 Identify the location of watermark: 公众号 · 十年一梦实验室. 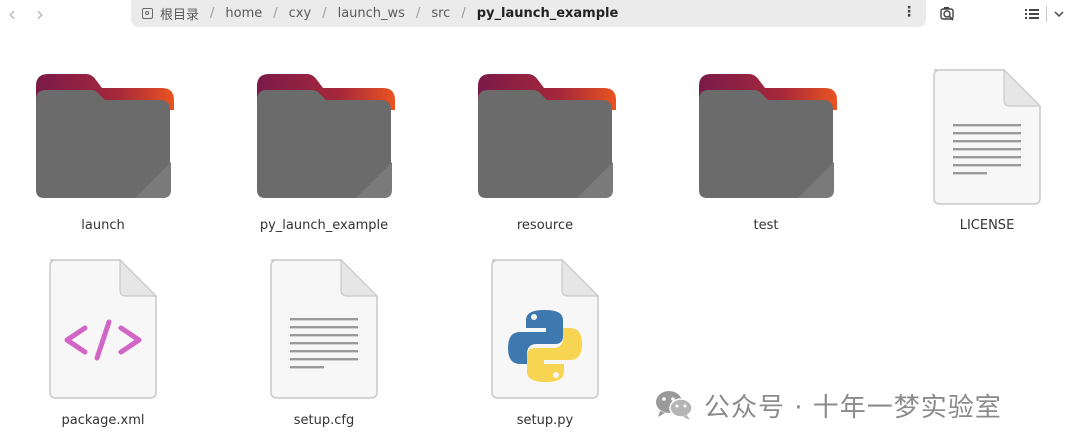
(828, 405).